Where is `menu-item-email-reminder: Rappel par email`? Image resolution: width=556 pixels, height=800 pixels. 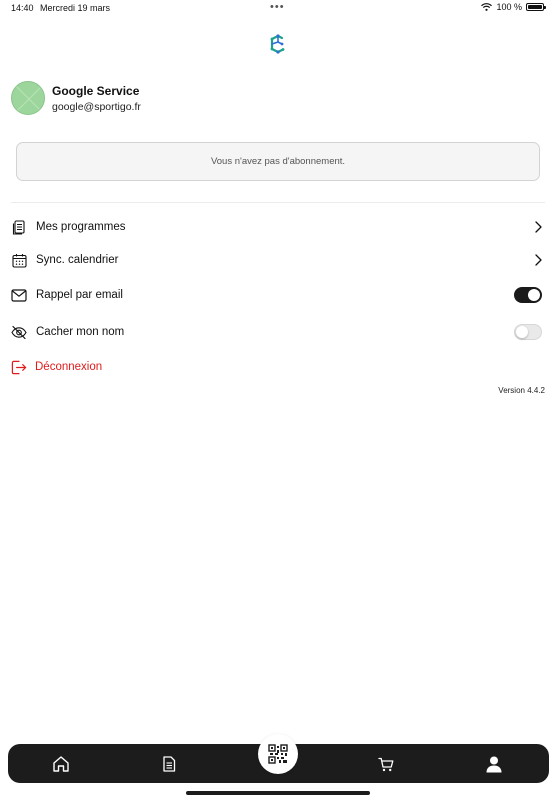
menu-item-email-reminder: Rappel par email is located at coordinates (278, 295).